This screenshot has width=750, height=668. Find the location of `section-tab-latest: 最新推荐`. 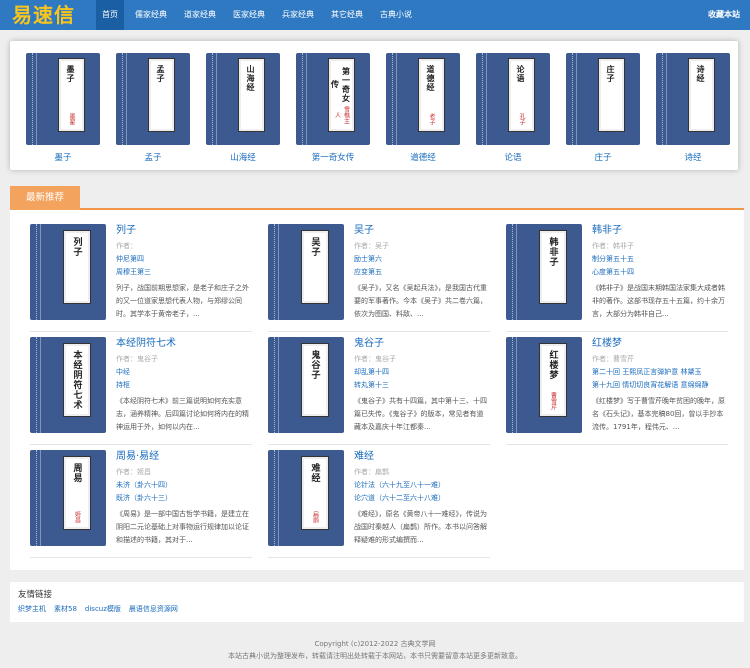

section-tab-latest: 最新推荐 is located at coordinates (45, 198).